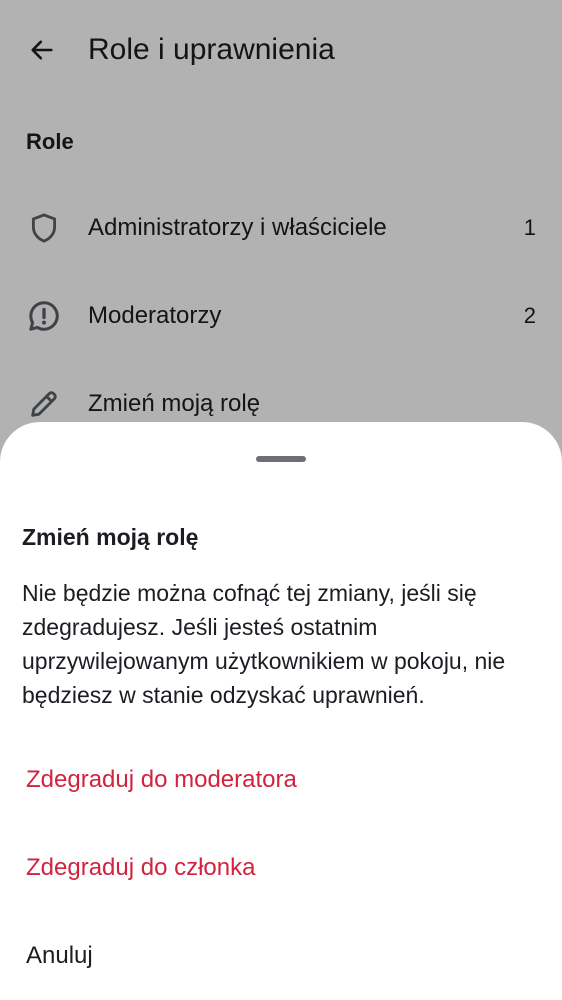 The height and width of the screenshot is (1000, 562). I want to click on cancel-button: Anuluj, so click(59, 956).